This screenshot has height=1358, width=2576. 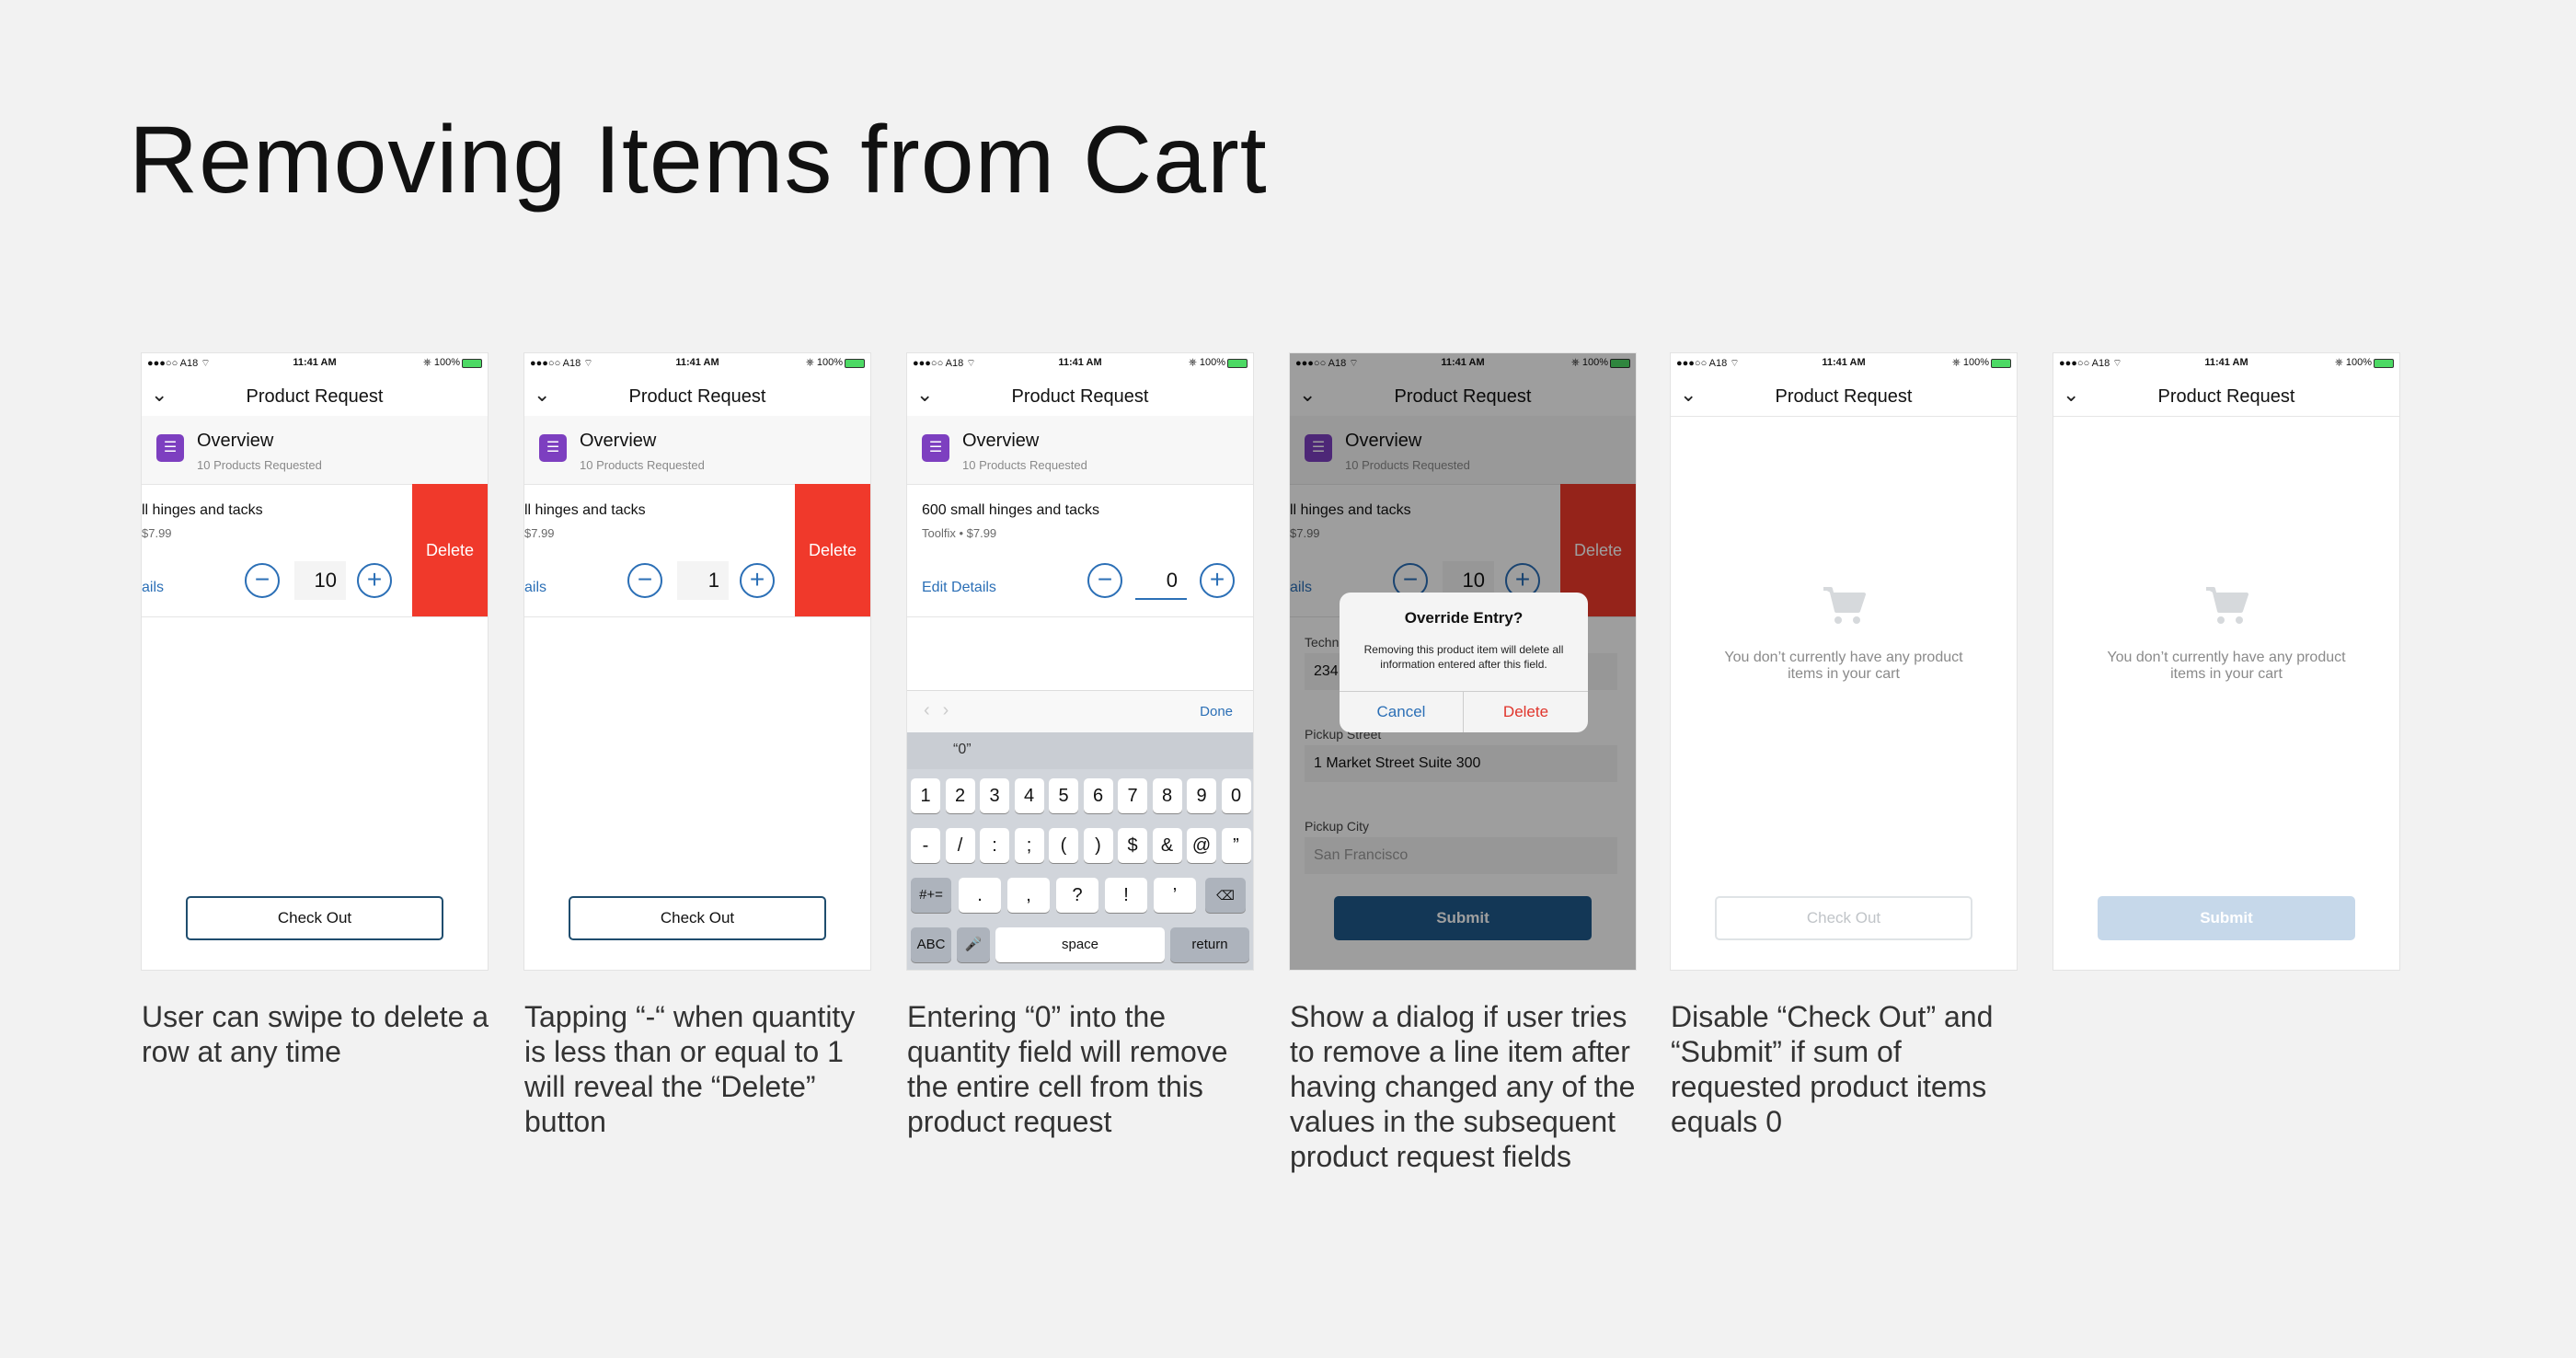 What do you see at coordinates (1201, 845) in the screenshot?
I see `key: @` at bounding box center [1201, 845].